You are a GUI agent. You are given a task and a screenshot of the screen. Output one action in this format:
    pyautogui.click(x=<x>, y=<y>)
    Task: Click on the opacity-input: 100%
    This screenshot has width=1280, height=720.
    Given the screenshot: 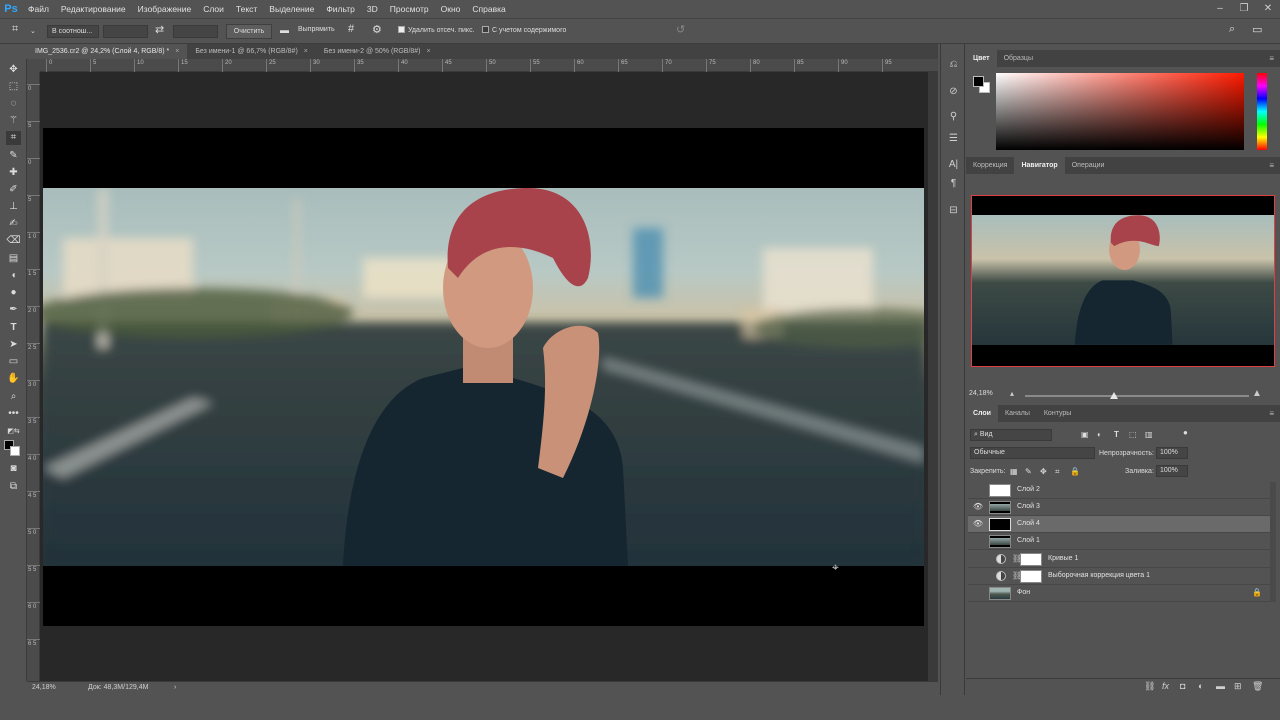 What is the action you would take?
    pyautogui.click(x=1172, y=453)
    